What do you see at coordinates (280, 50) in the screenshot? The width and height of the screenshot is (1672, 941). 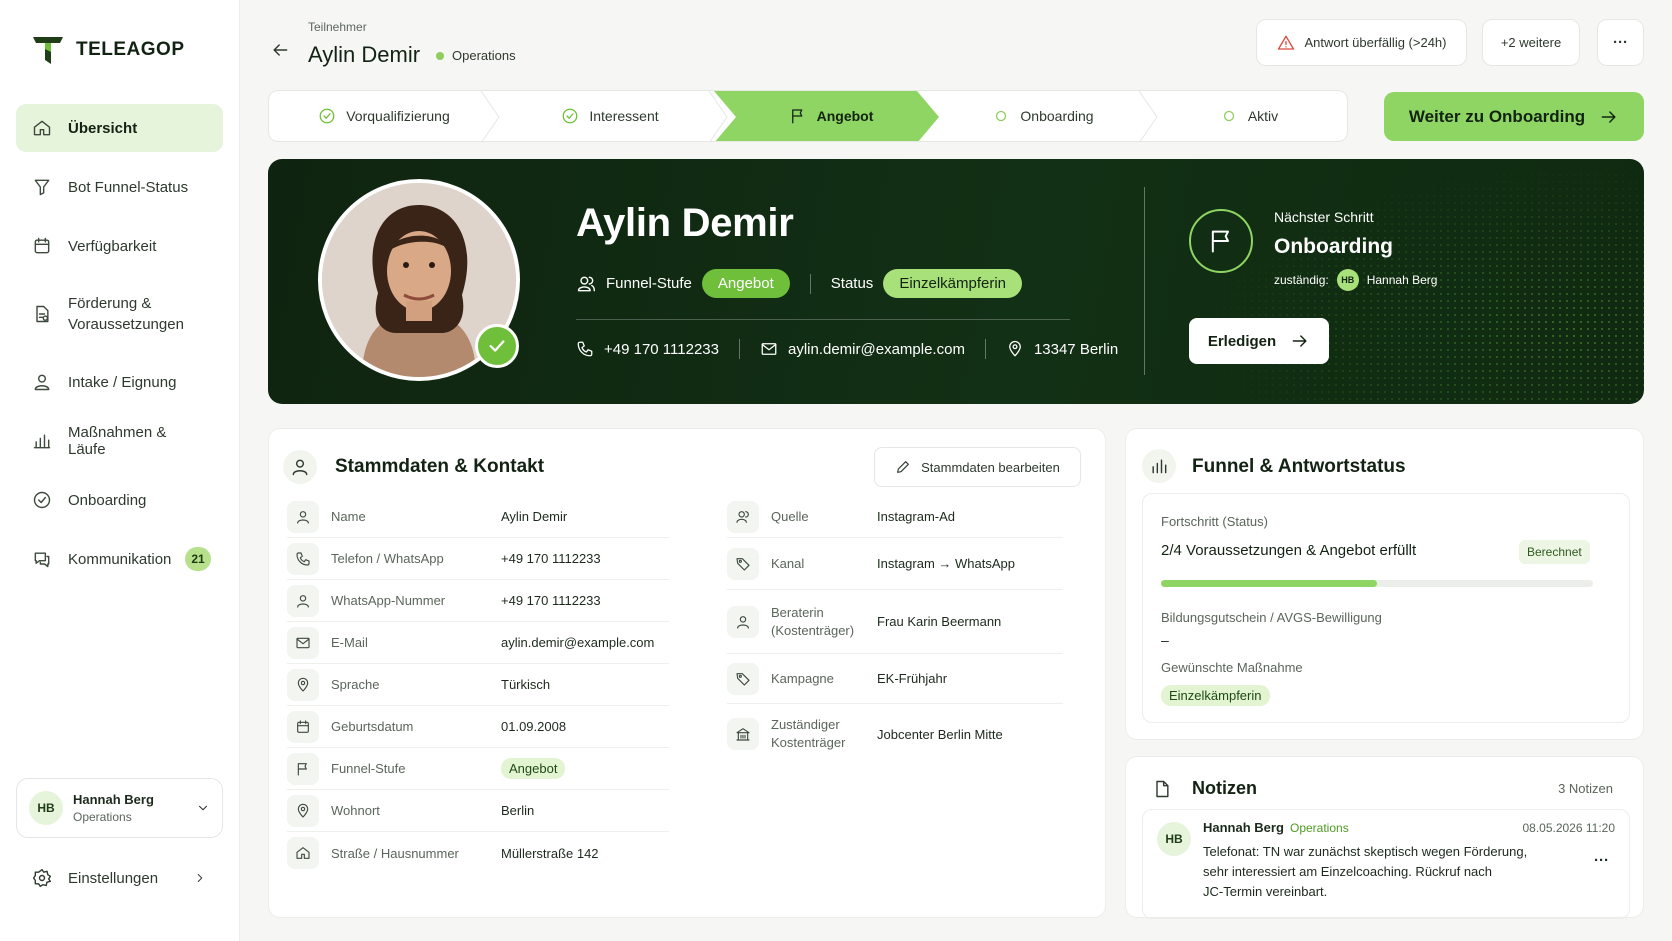 I see `back-arrow-icon` at bounding box center [280, 50].